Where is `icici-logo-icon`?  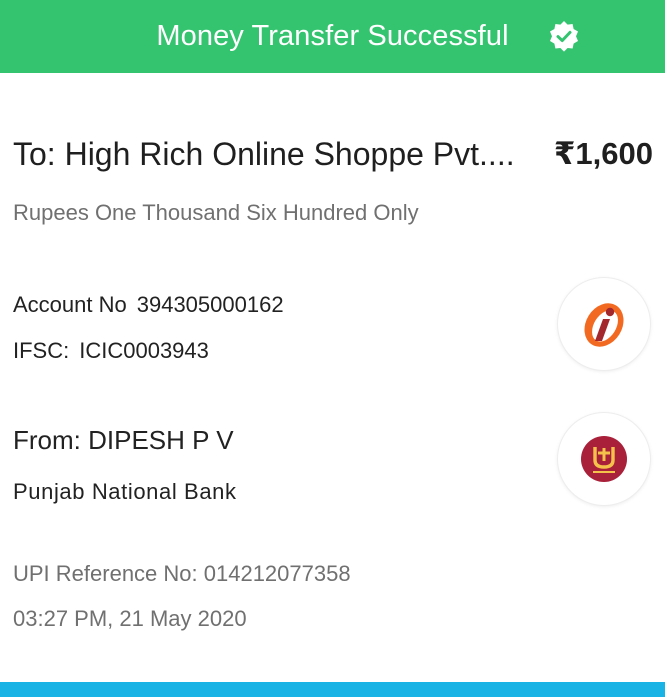
icici-logo-icon is located at coordinates (604, 325).